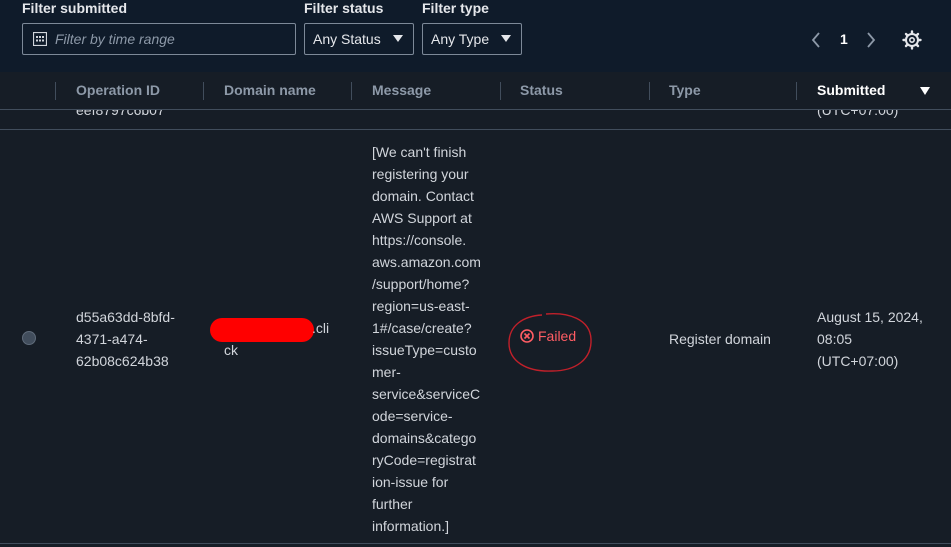 The height and width of the screenshot is (547, 951). What do you see at coordinates (925, 91) in the screenshot?
I see `sort-descending-icon` at bounding box center [925, 91].